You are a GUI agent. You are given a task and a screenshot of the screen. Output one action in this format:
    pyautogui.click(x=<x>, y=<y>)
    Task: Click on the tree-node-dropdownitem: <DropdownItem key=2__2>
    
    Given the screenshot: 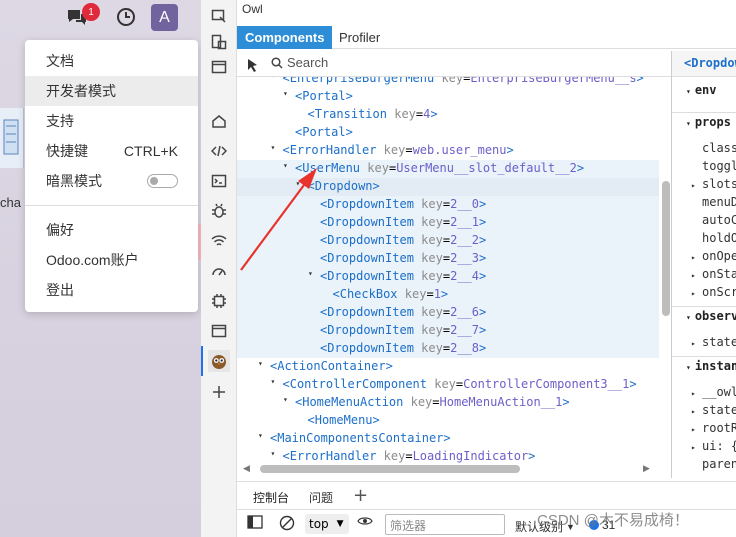 What is the action you would take?
    pyautogui.click(x=448, y=241)
    